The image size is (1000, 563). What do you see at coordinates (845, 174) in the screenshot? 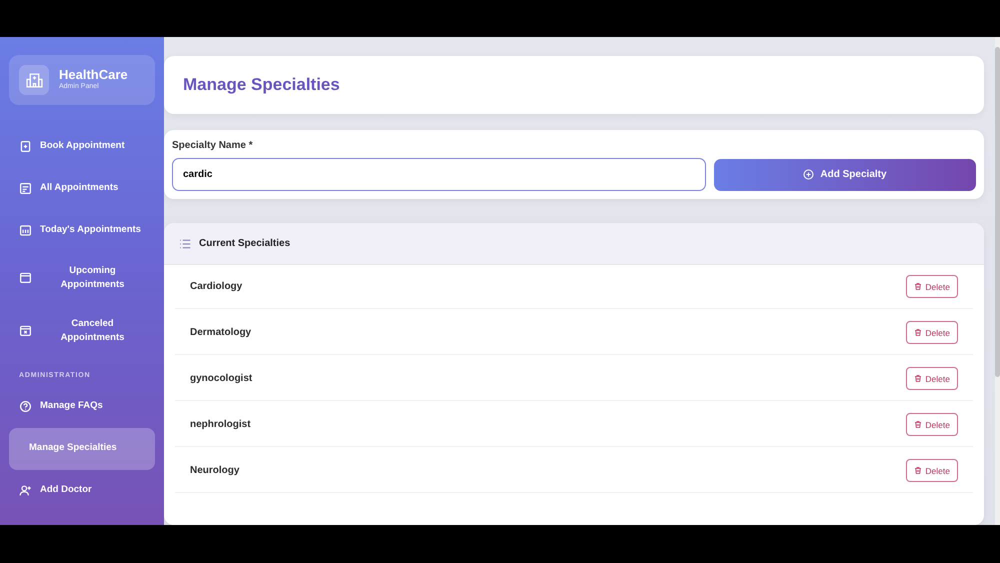
I see `add-specialty-button: Add Specialty` at bounding box center [845, 174].